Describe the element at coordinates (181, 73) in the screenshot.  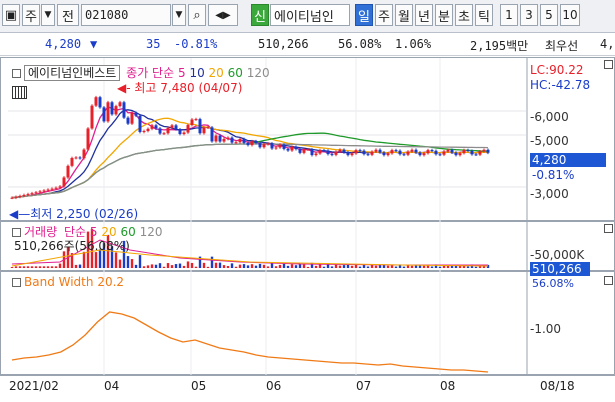
I see `ma5-label: 5` at that location.